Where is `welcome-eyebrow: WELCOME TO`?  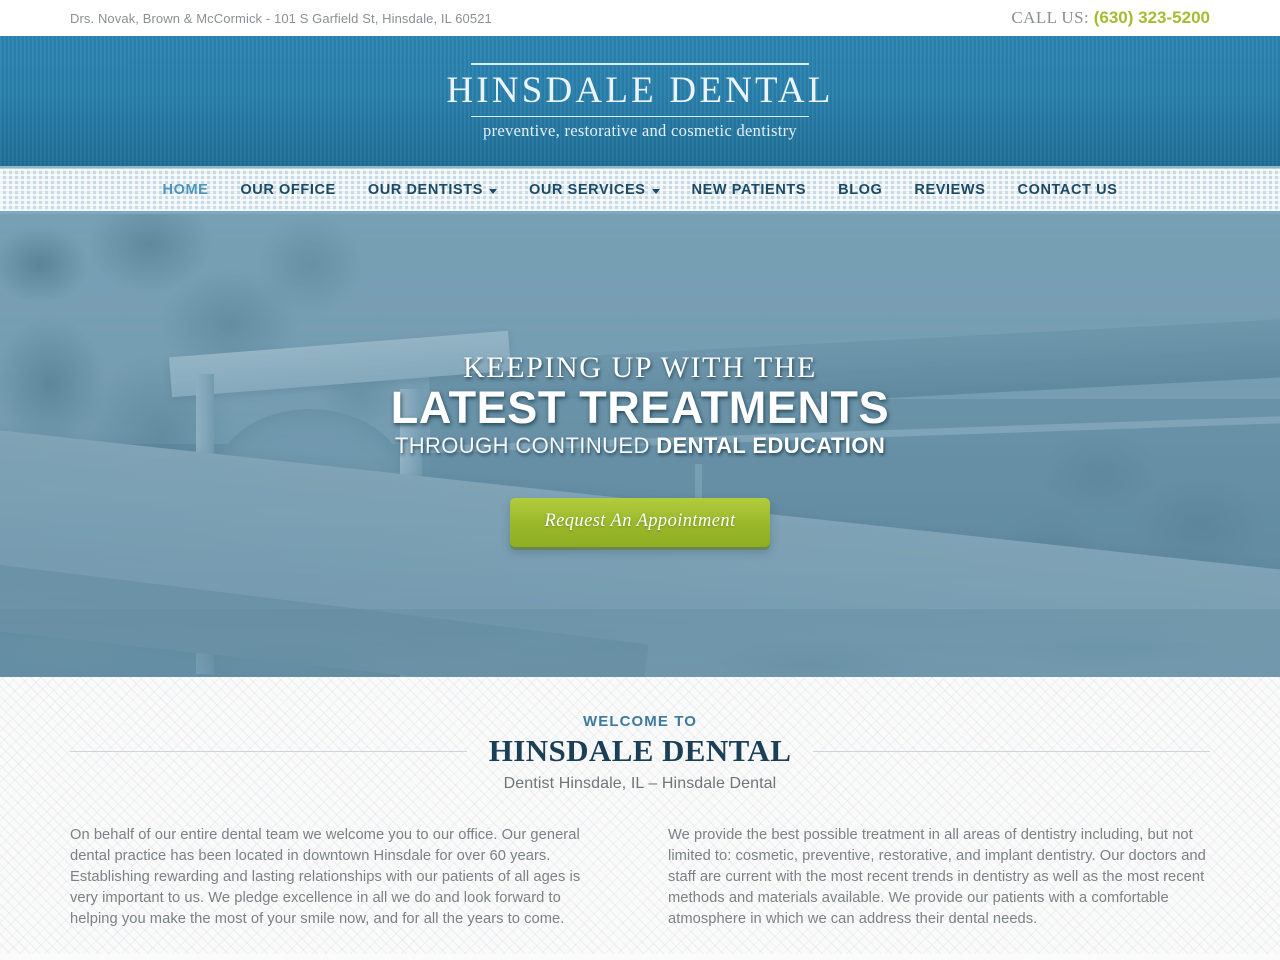 welcome-eyebrow: WELCOME TO is located at coordinates (640, 721).